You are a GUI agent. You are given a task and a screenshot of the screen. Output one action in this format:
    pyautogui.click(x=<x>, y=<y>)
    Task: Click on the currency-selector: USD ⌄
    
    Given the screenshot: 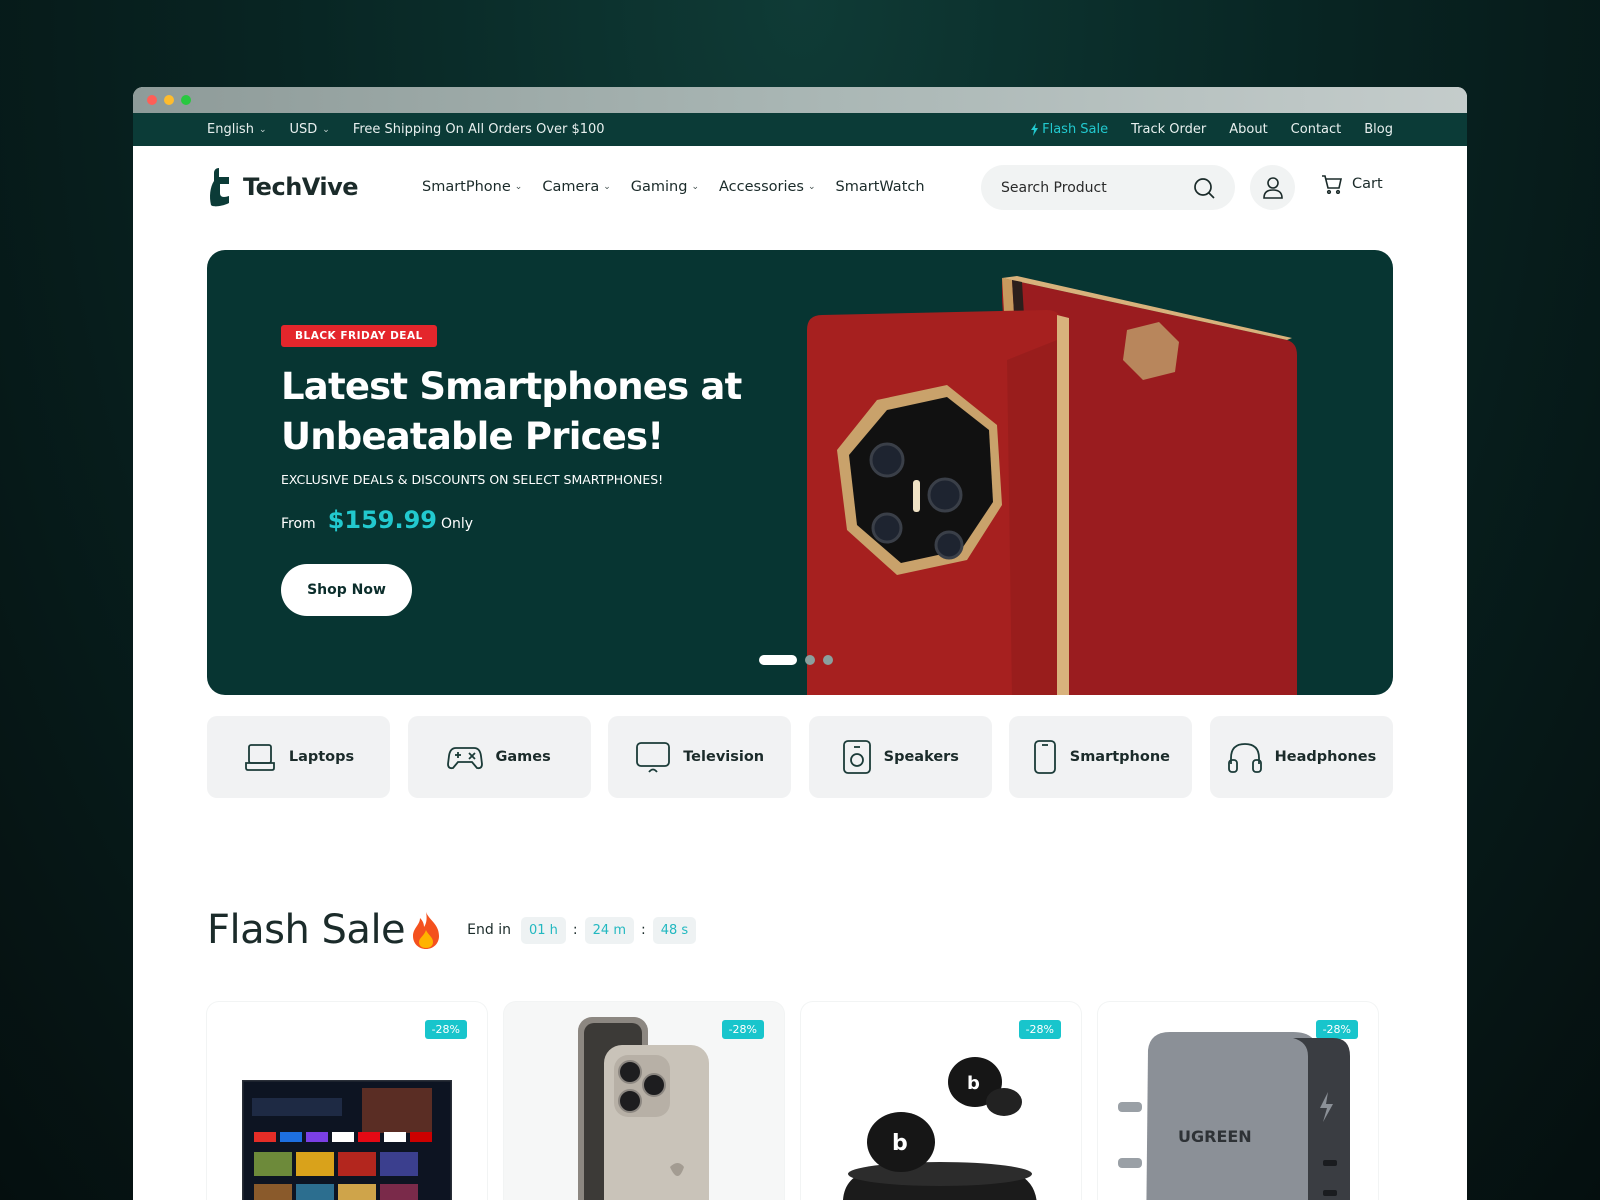 What is the action you would take?
    pyautogui.click(x=310, y=129)
    